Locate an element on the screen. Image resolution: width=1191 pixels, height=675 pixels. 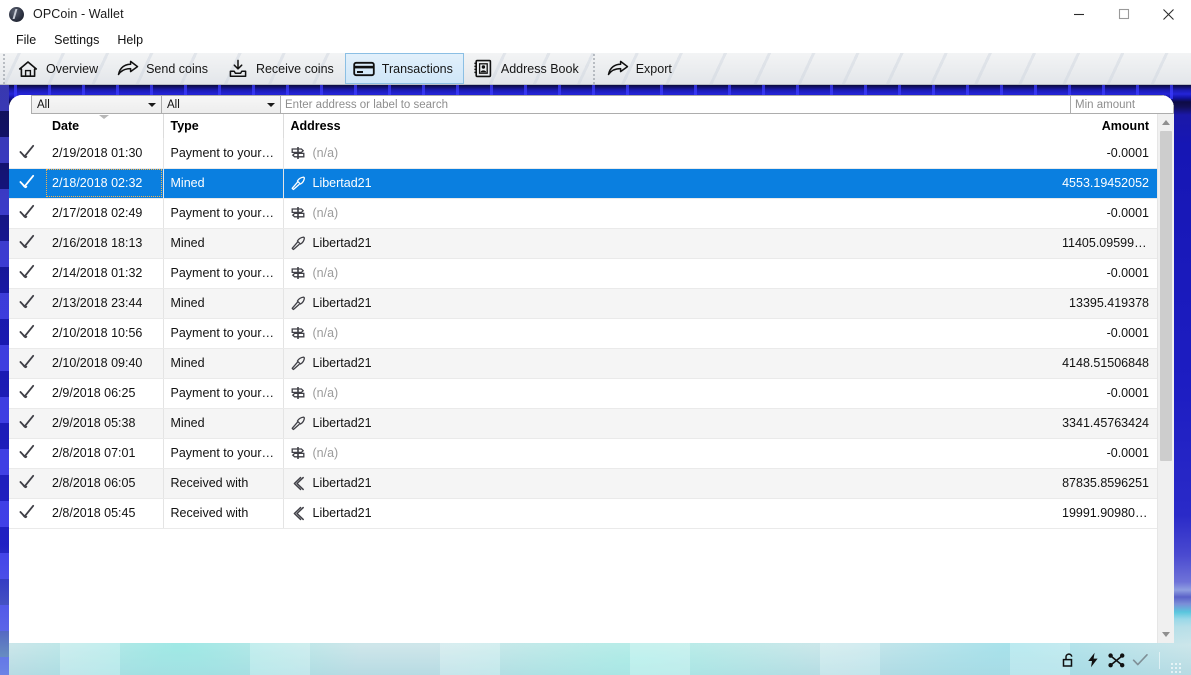
scrollbar-track is located at coordinates (1166, 378).